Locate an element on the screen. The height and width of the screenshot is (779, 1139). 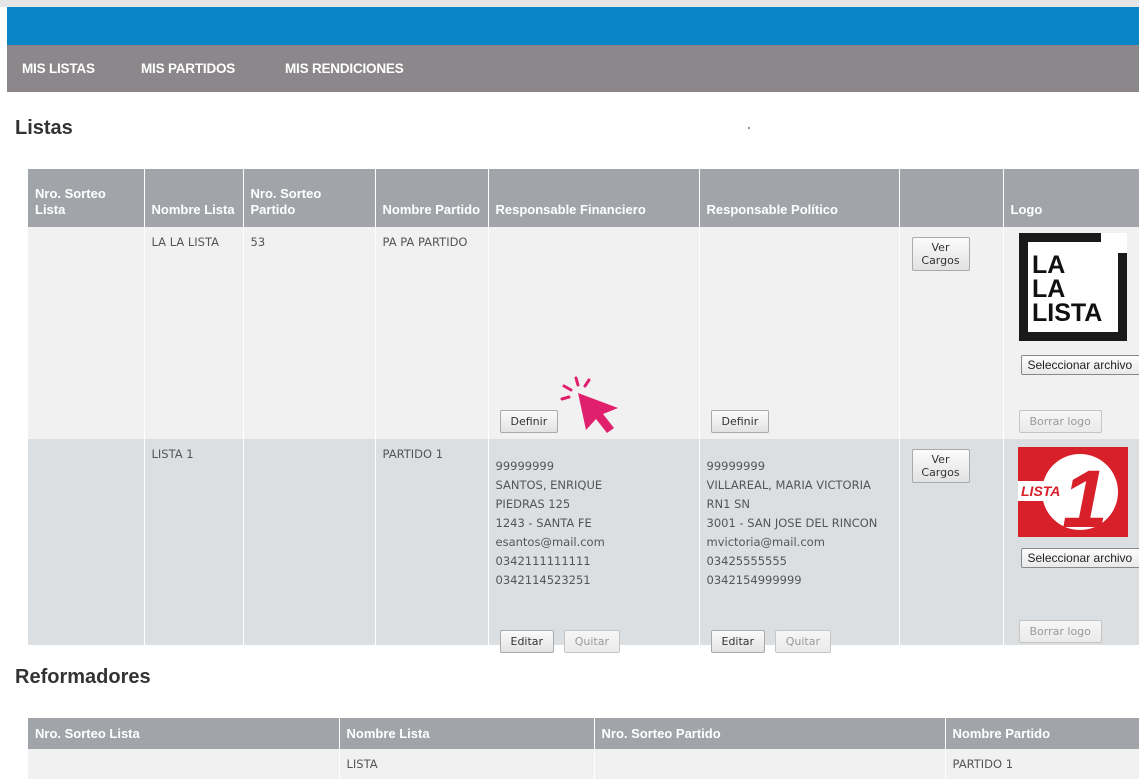
financiero-email: esantos@mail.com is located at coordinates (594, 542).